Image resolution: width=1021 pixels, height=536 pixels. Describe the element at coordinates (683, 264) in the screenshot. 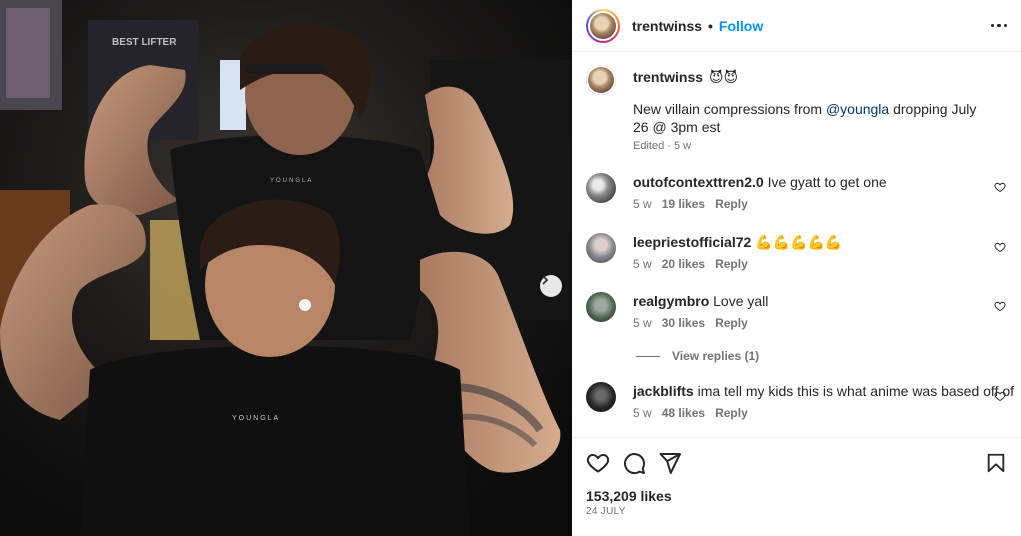

I see `comment-likes: 20 likes` at that location.